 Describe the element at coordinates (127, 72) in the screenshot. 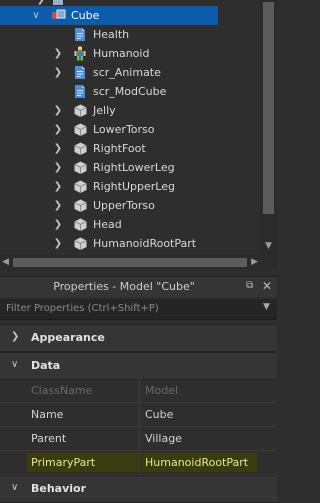

I see `tree-item-label: scr_Animate` at that location.